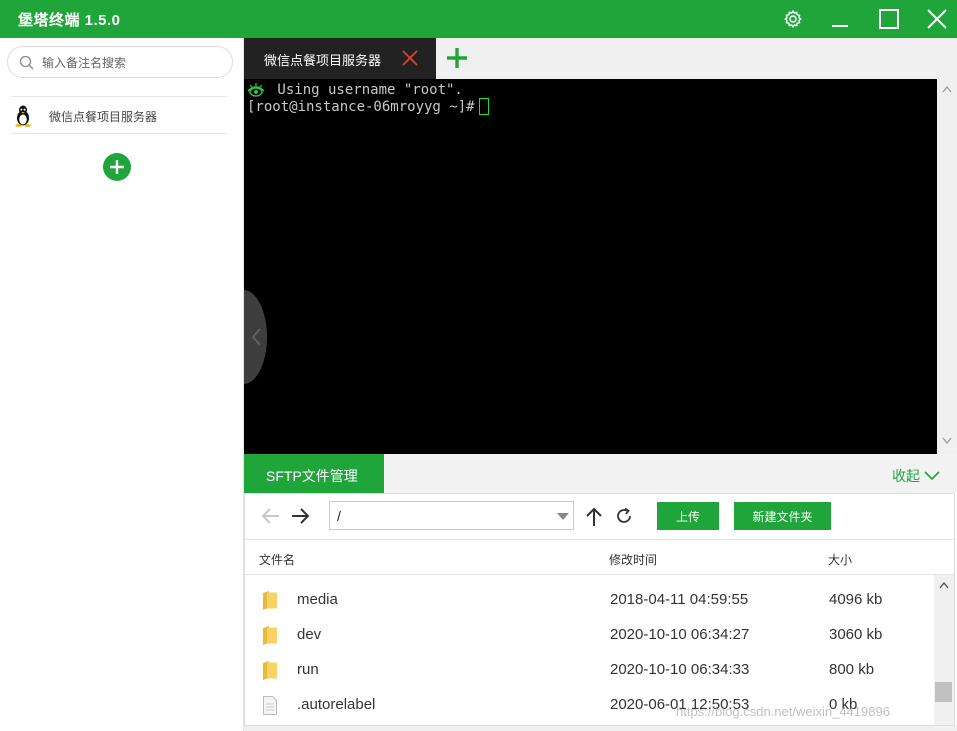  Describe the element at coordinates (308, 669) in the screenshot. I see `file-name: run` at that location.